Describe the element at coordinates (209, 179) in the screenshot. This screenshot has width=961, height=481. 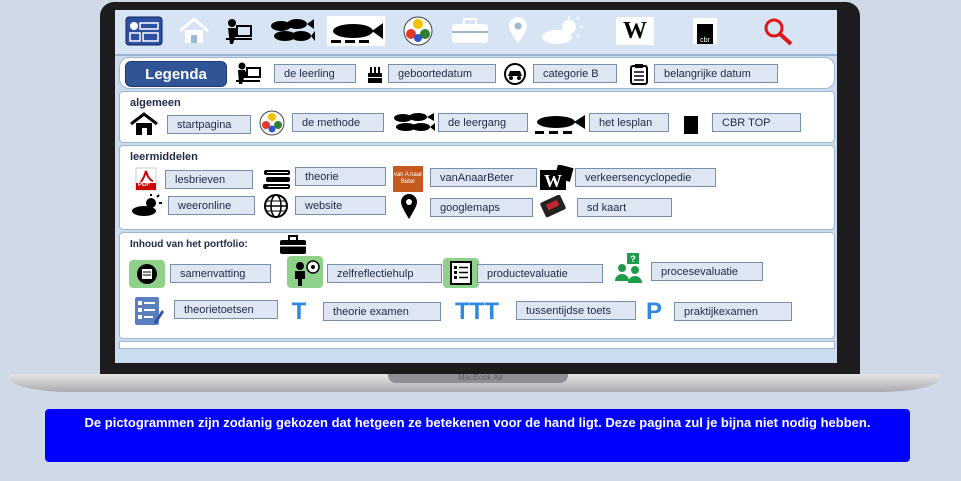
I see `link-lesbrieven: lesbrieven` at that location.